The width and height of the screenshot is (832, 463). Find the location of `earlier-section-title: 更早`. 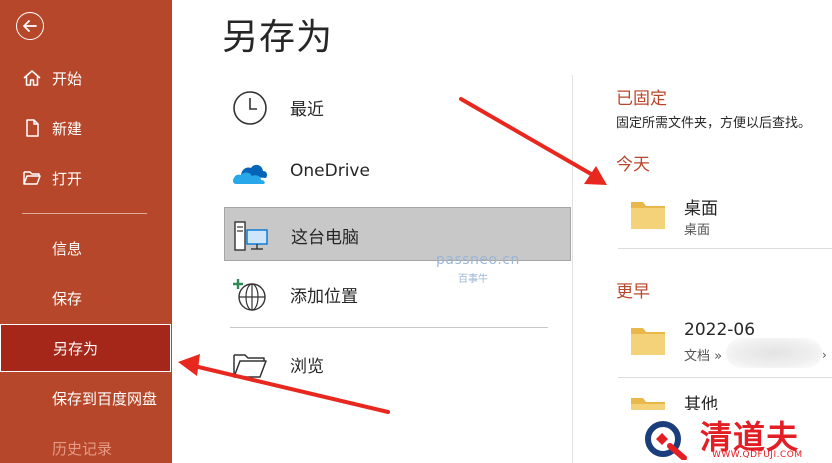

earlier-section-title: 更早 is located at coordinates (633, 292).